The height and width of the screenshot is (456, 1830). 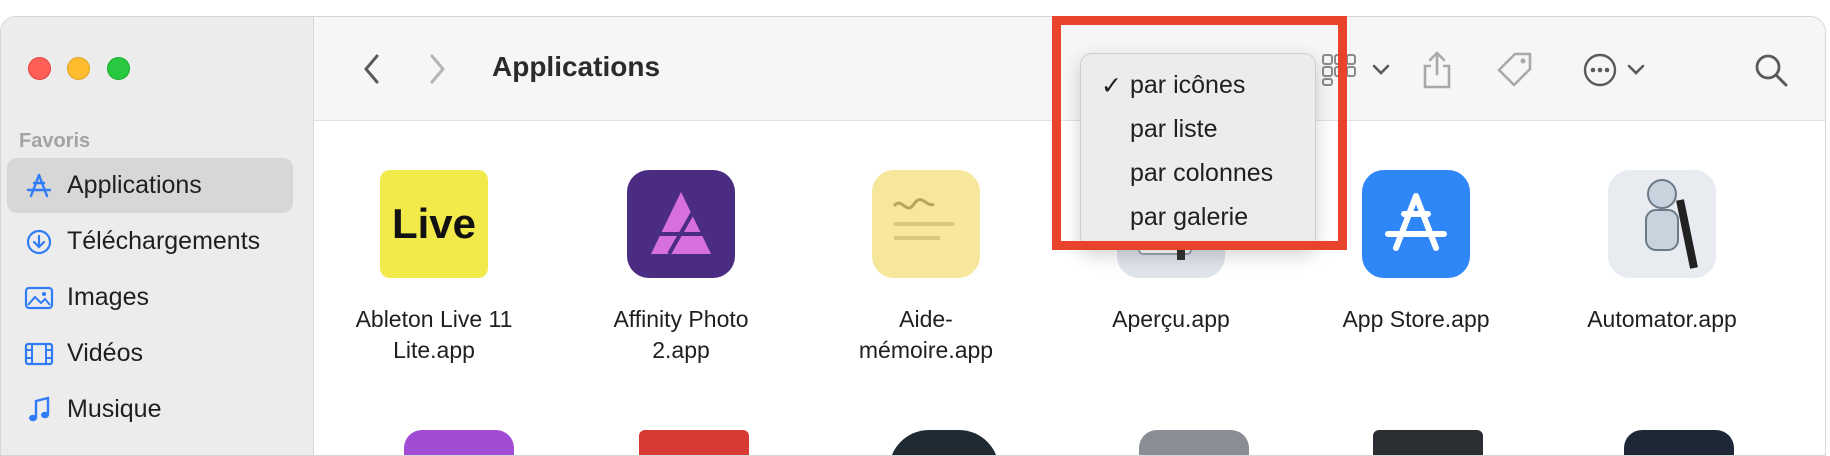 What do you see at coordinates (105, 353) in the screenshot?
I see `sidebar-item-label: Vidéos` at bounding box center [105, 353].